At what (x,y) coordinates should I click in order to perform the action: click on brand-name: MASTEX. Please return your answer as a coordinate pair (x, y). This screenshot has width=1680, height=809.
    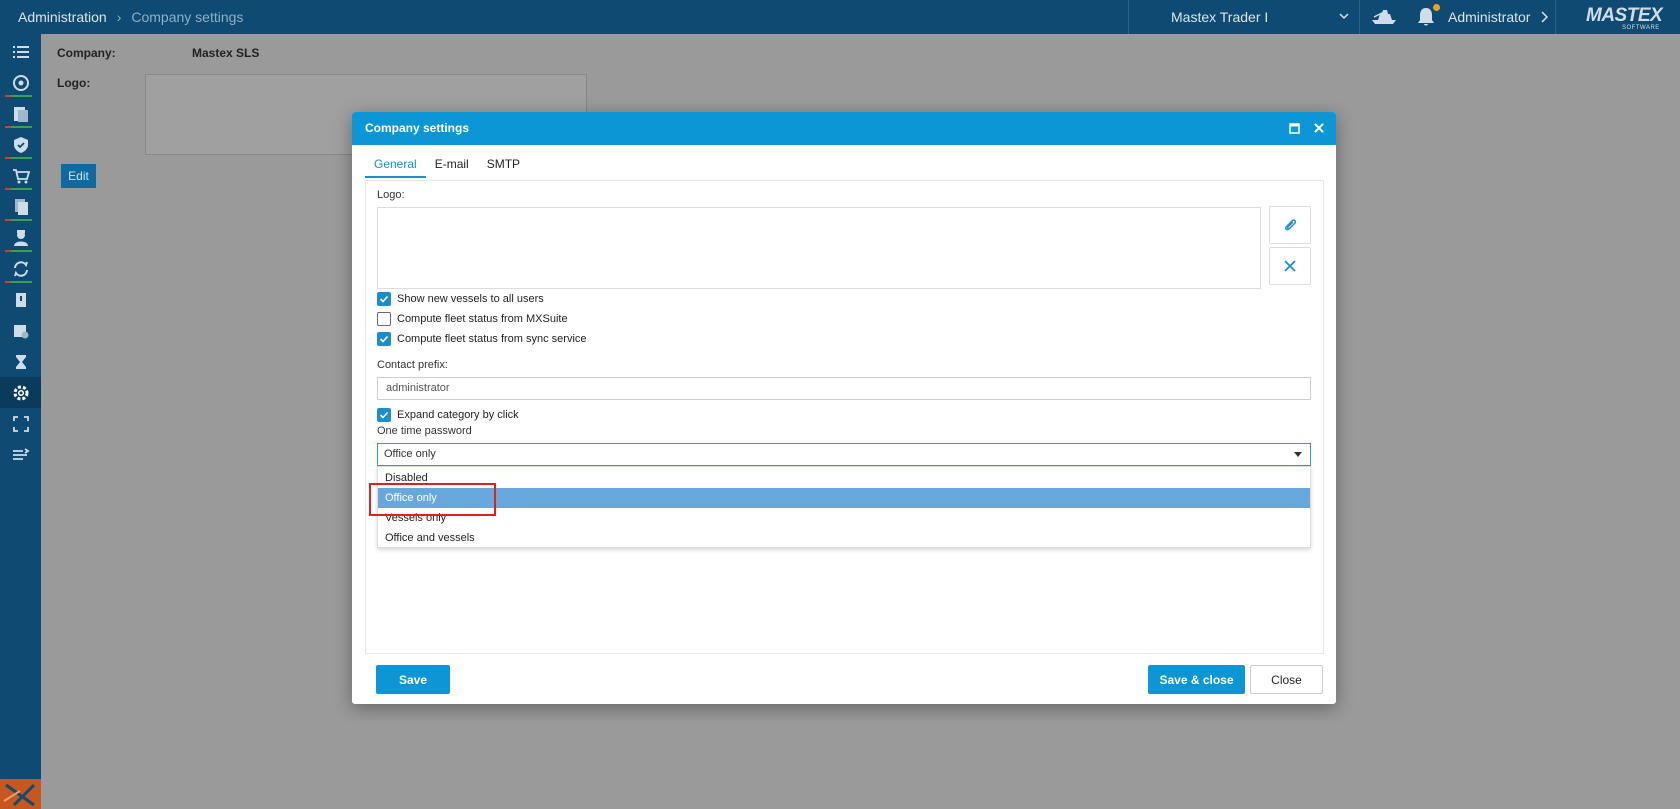
    Looking at the image, I should click on (1624, 15).